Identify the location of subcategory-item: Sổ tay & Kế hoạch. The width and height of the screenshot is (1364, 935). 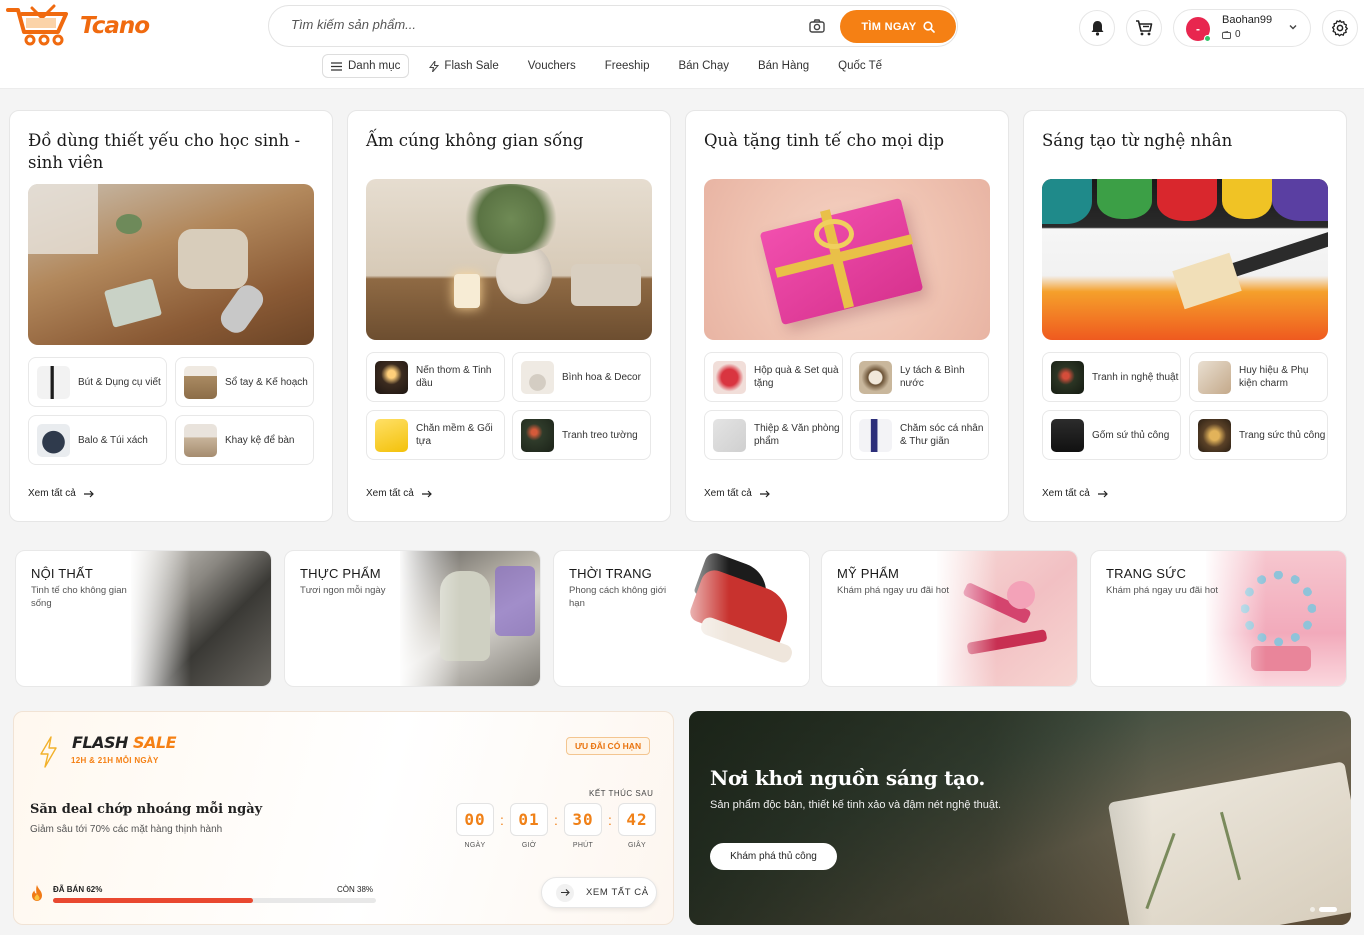
(244, 382).